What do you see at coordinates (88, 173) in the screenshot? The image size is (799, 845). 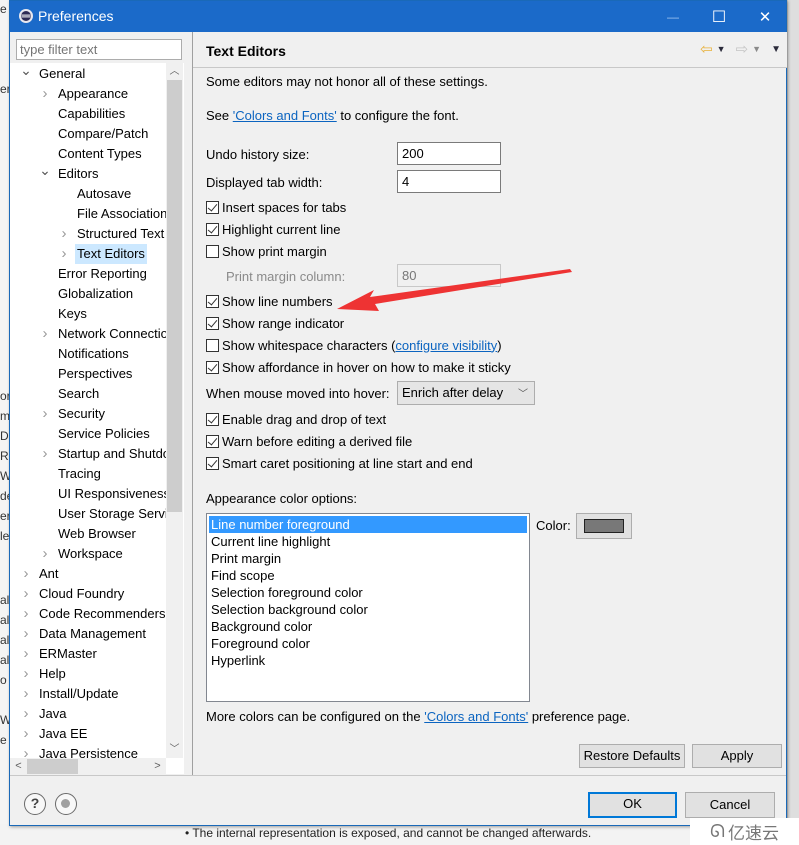 I see `tree-item: ⌄ Editors` at bounding box center [88, 173].